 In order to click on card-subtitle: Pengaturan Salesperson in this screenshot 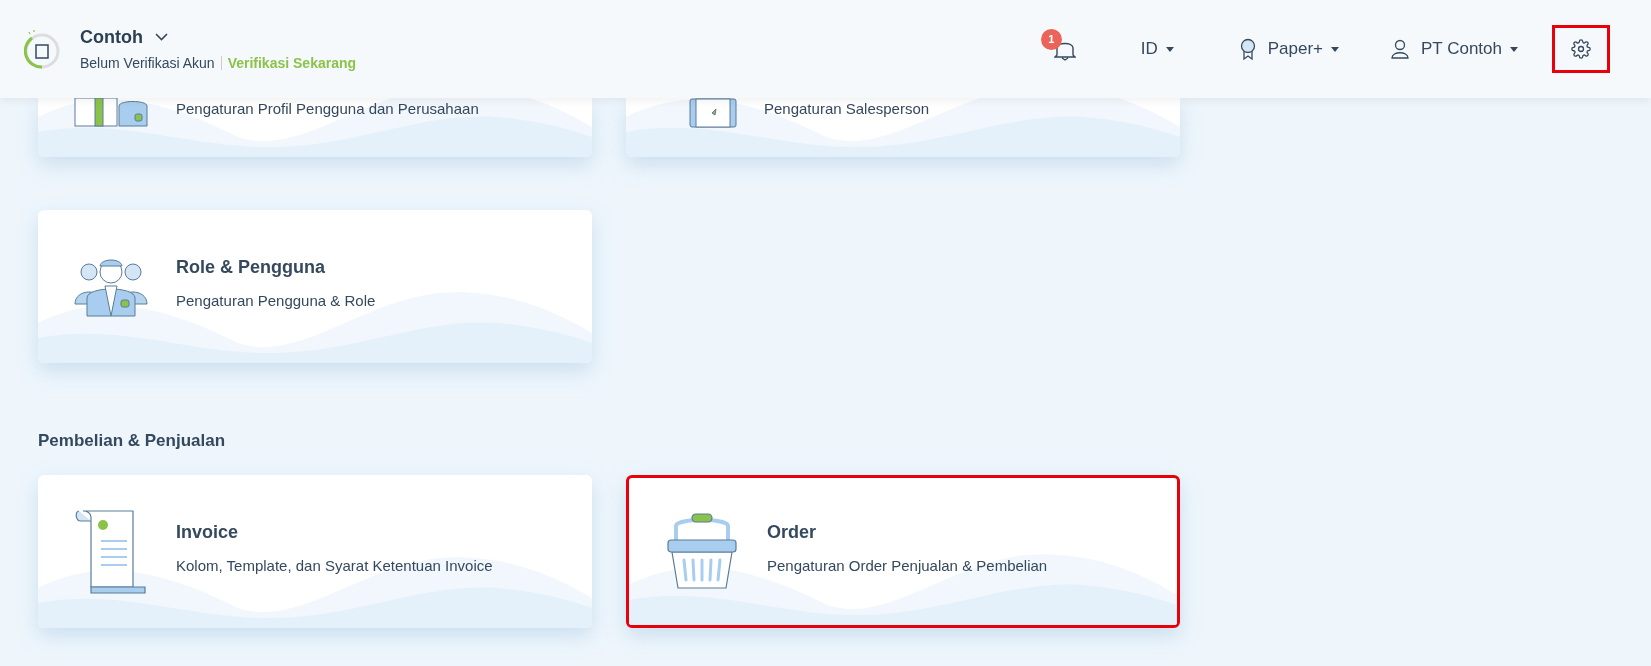, I will do `click(847, 109)`.